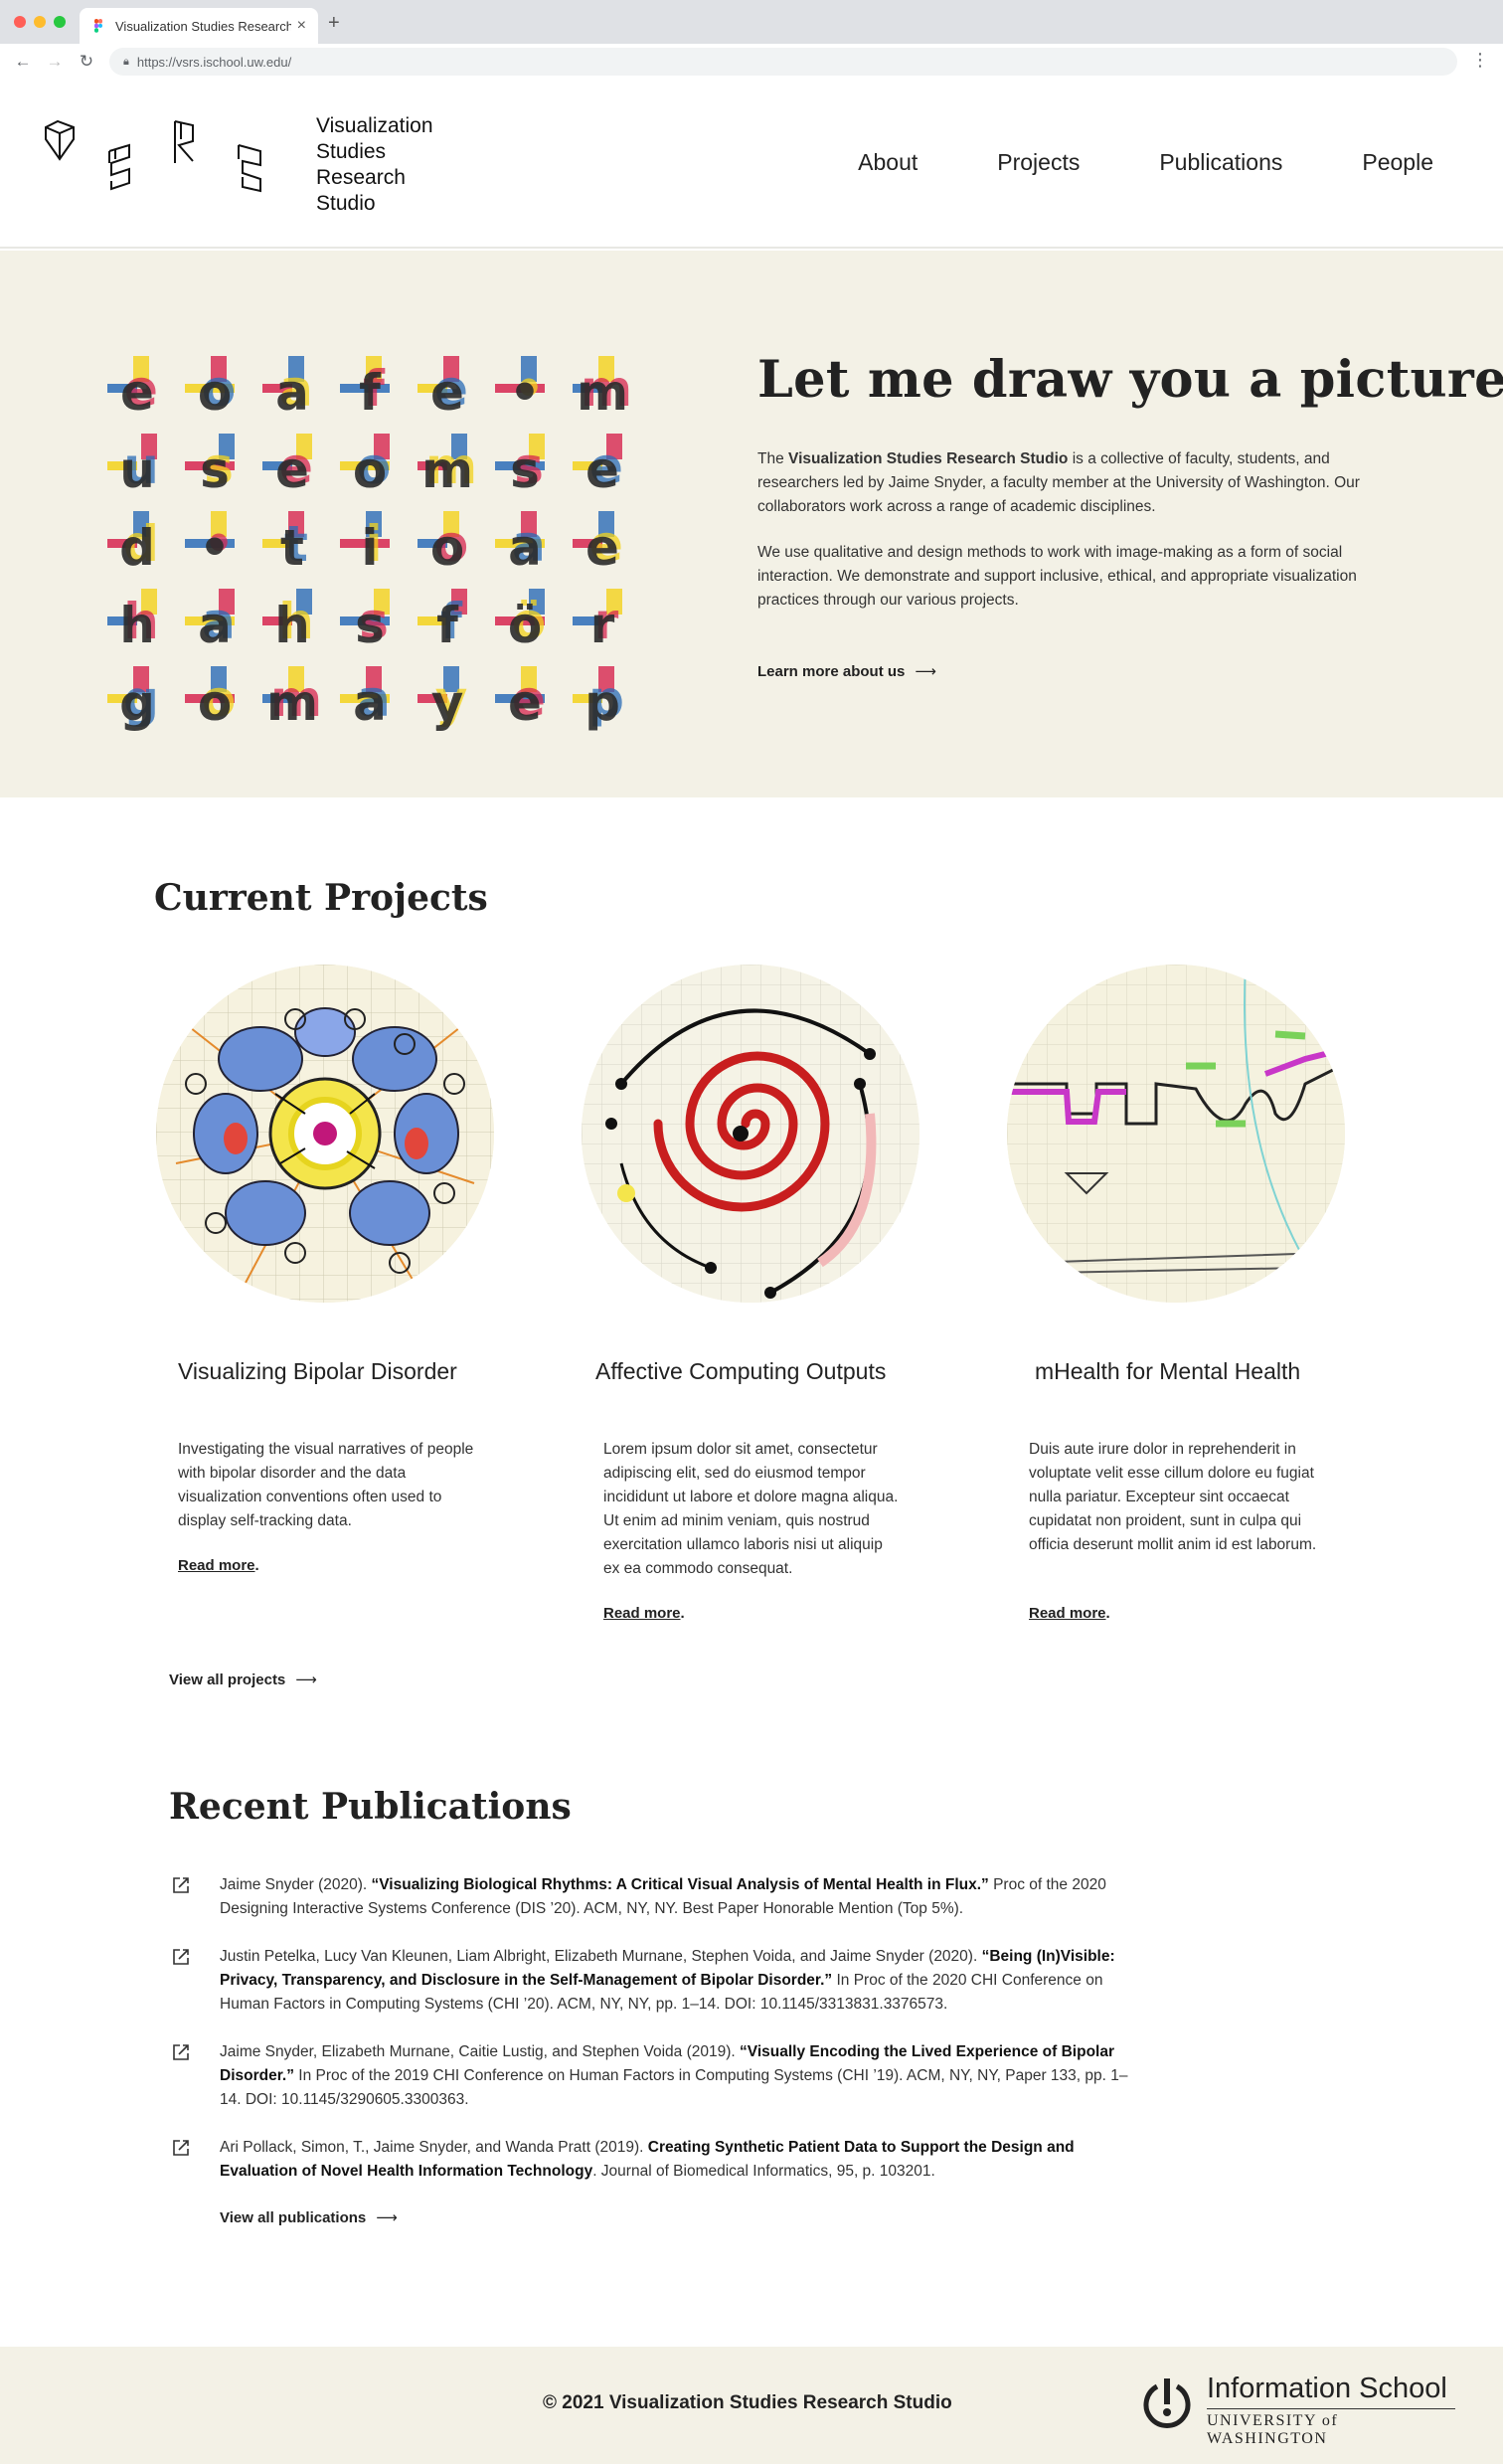  I want to click on tab-title: Visualization Studies Research, so click(203, 26).